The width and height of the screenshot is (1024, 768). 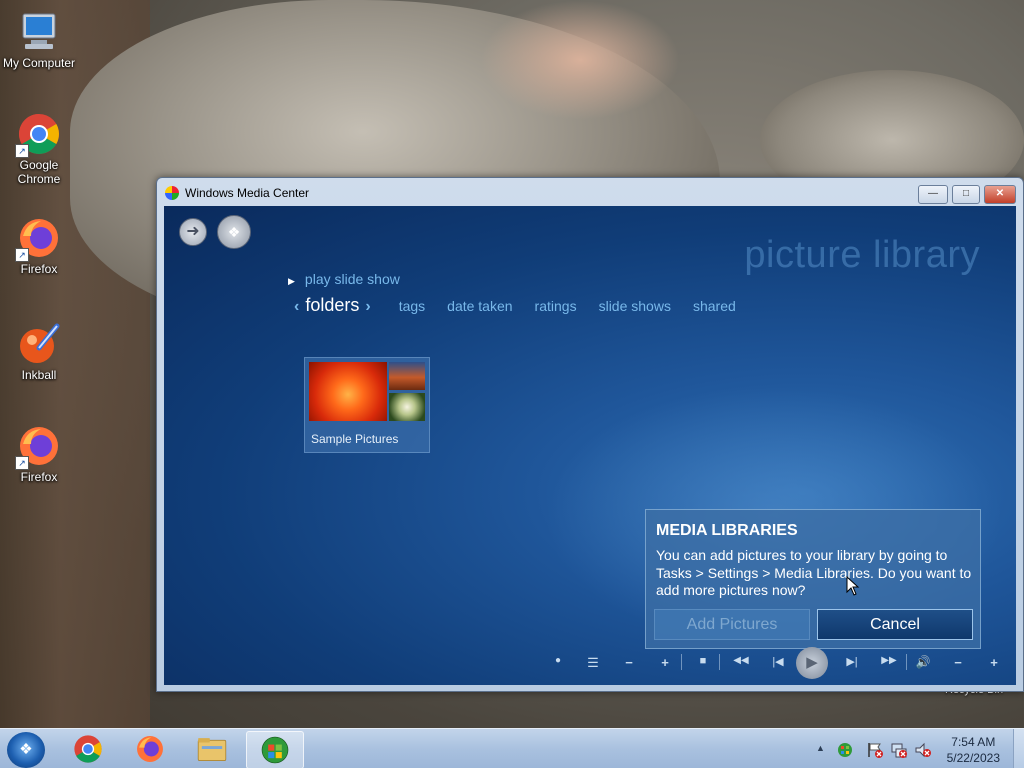 What do you see at coordinates (635, 306) in the screenshot?
I see `tab-slide-shows: slide shows` at bounding box center [635, 306].